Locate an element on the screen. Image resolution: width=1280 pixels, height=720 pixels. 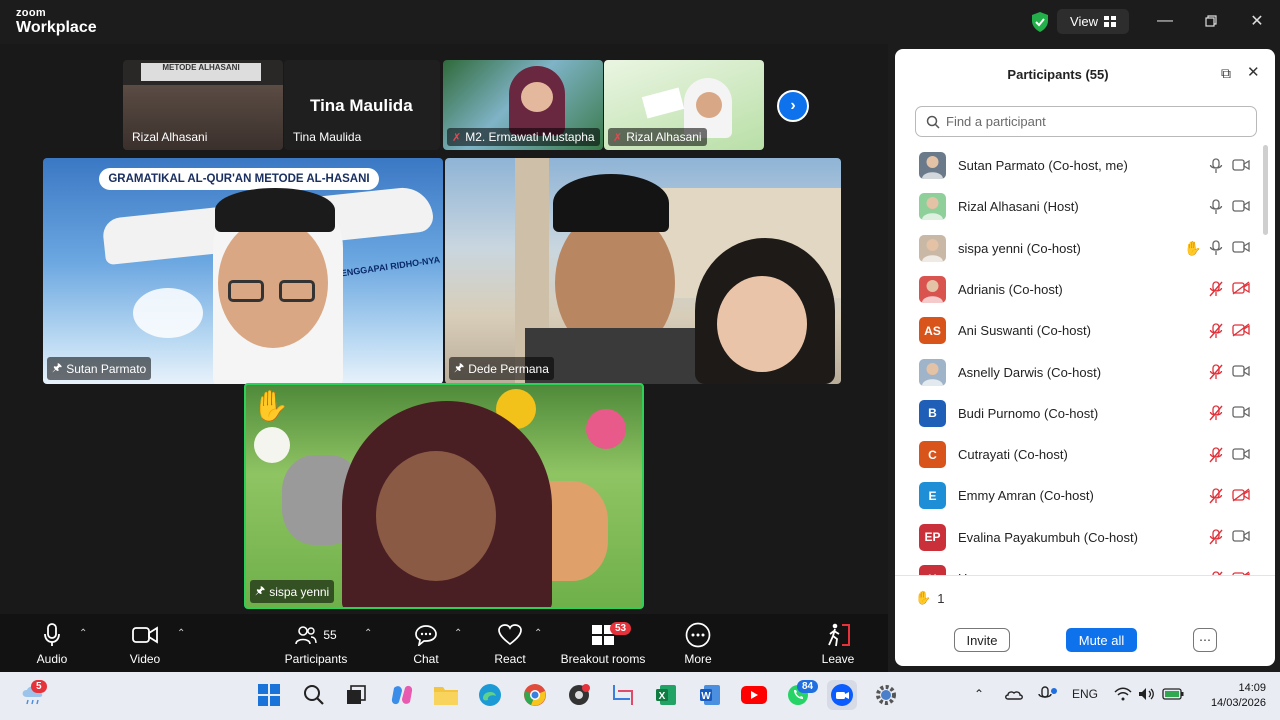
edge-button is located at coordinates (490, 695).